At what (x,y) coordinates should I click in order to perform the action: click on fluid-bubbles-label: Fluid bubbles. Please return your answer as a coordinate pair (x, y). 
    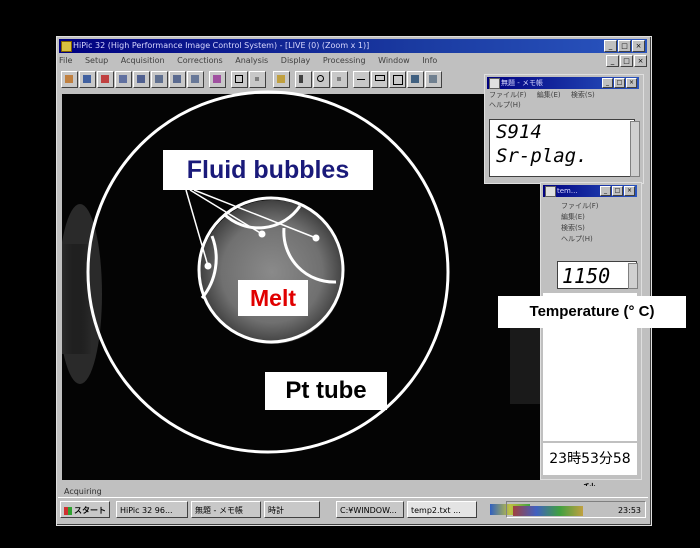
    Looking at the image, I should click on (268, 170).